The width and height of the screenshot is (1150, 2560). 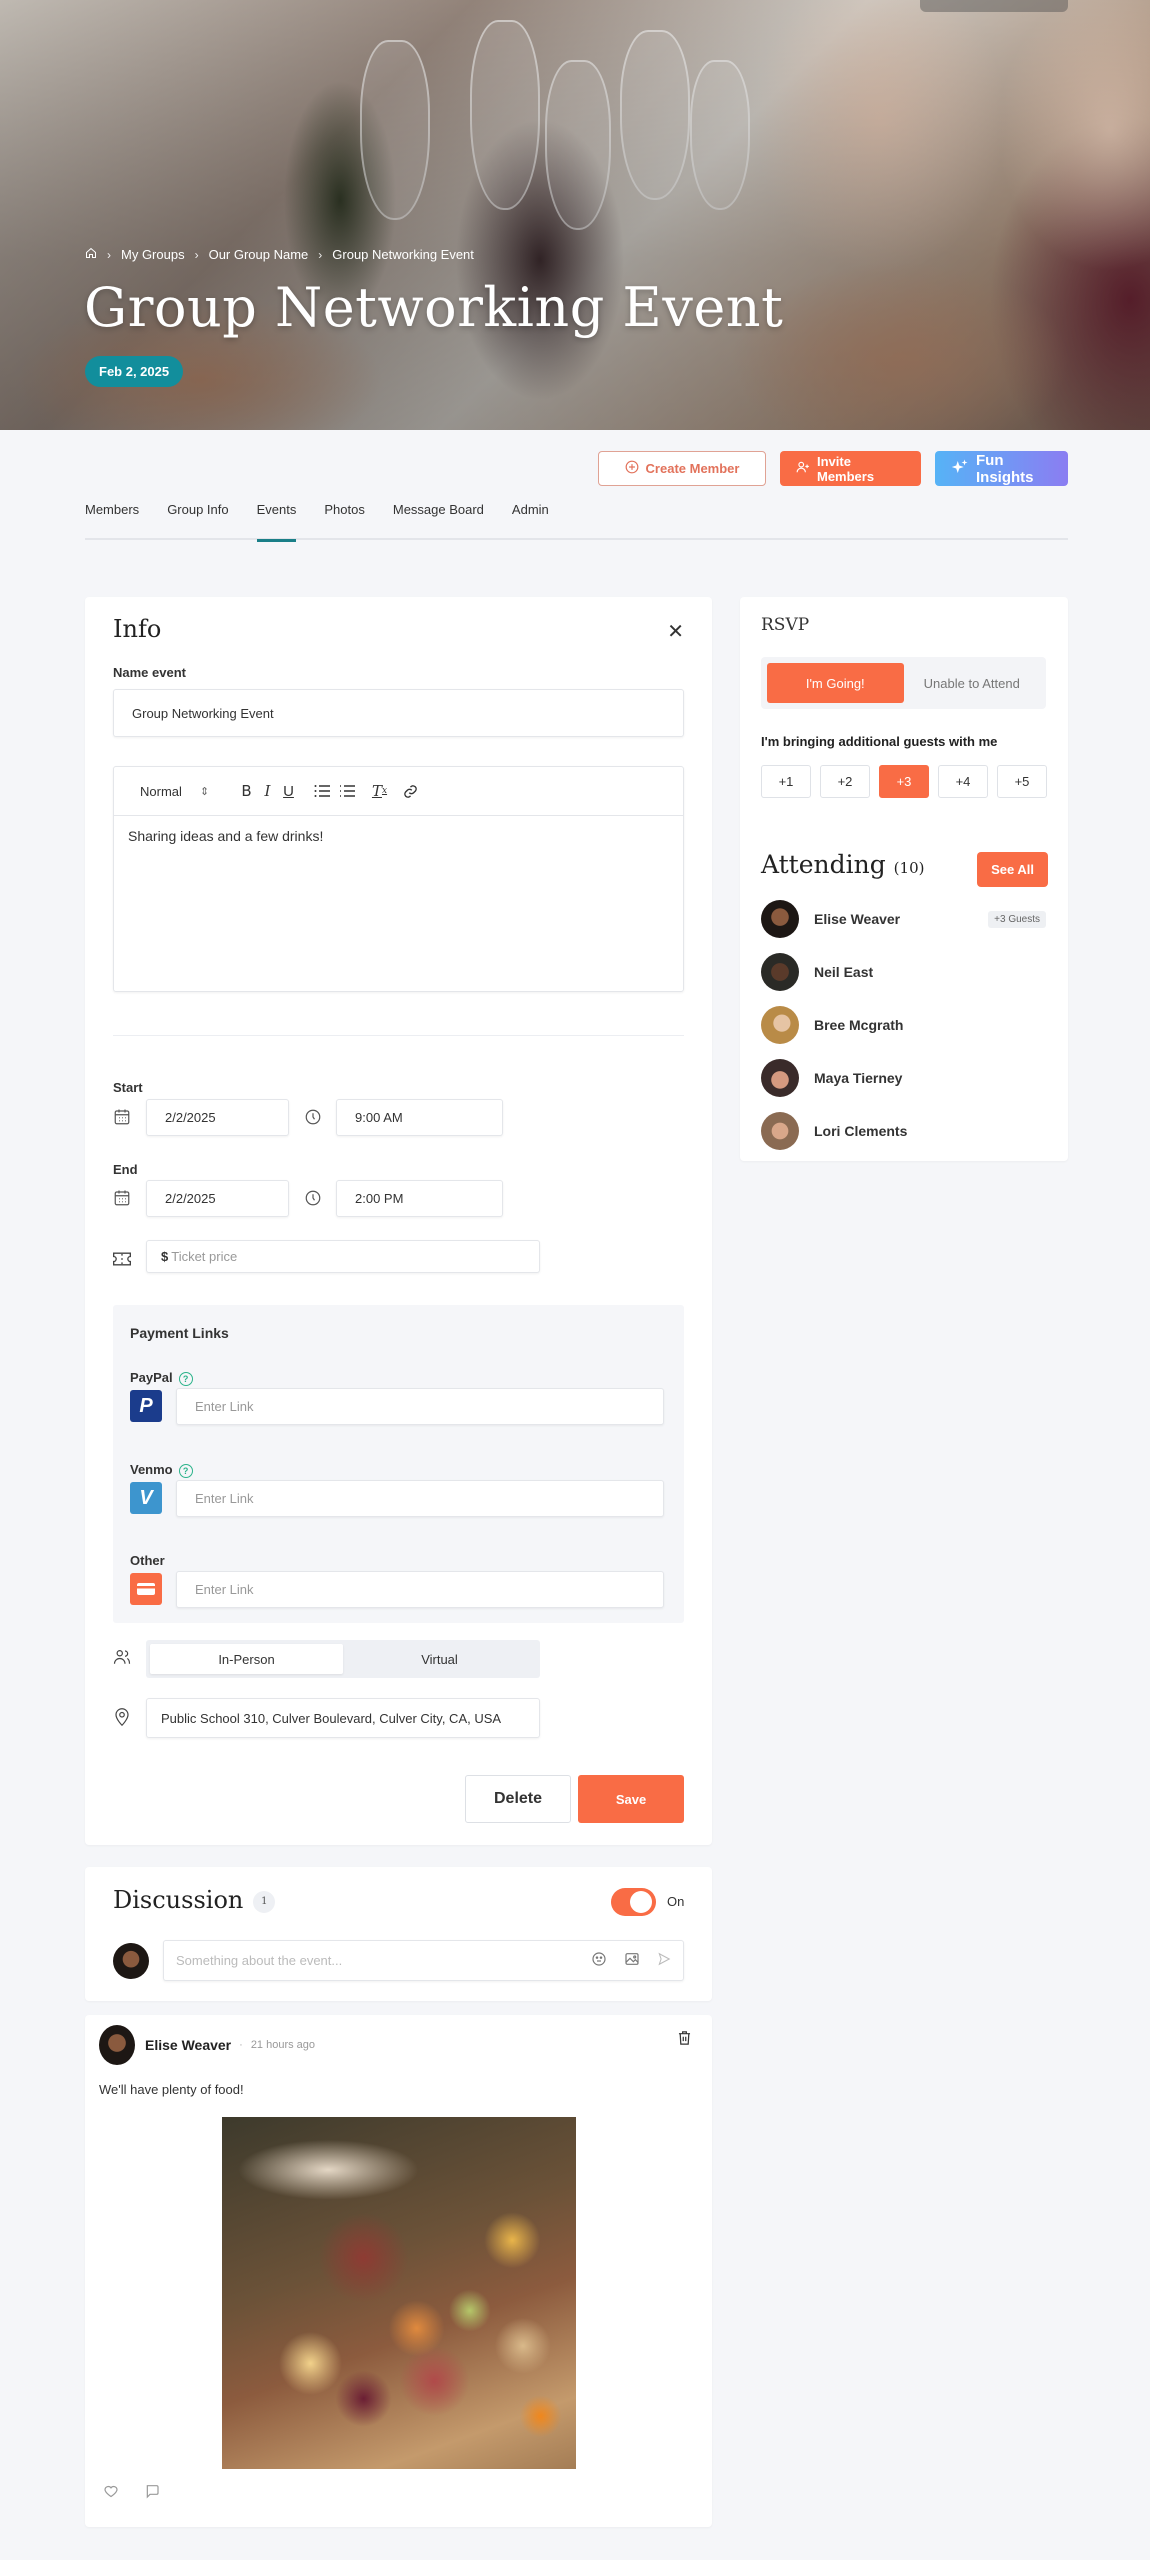 What do you see at coordinates (803, 468) in the screenshot?
I see `user-plus-icon` at bounding box center [803, 468].